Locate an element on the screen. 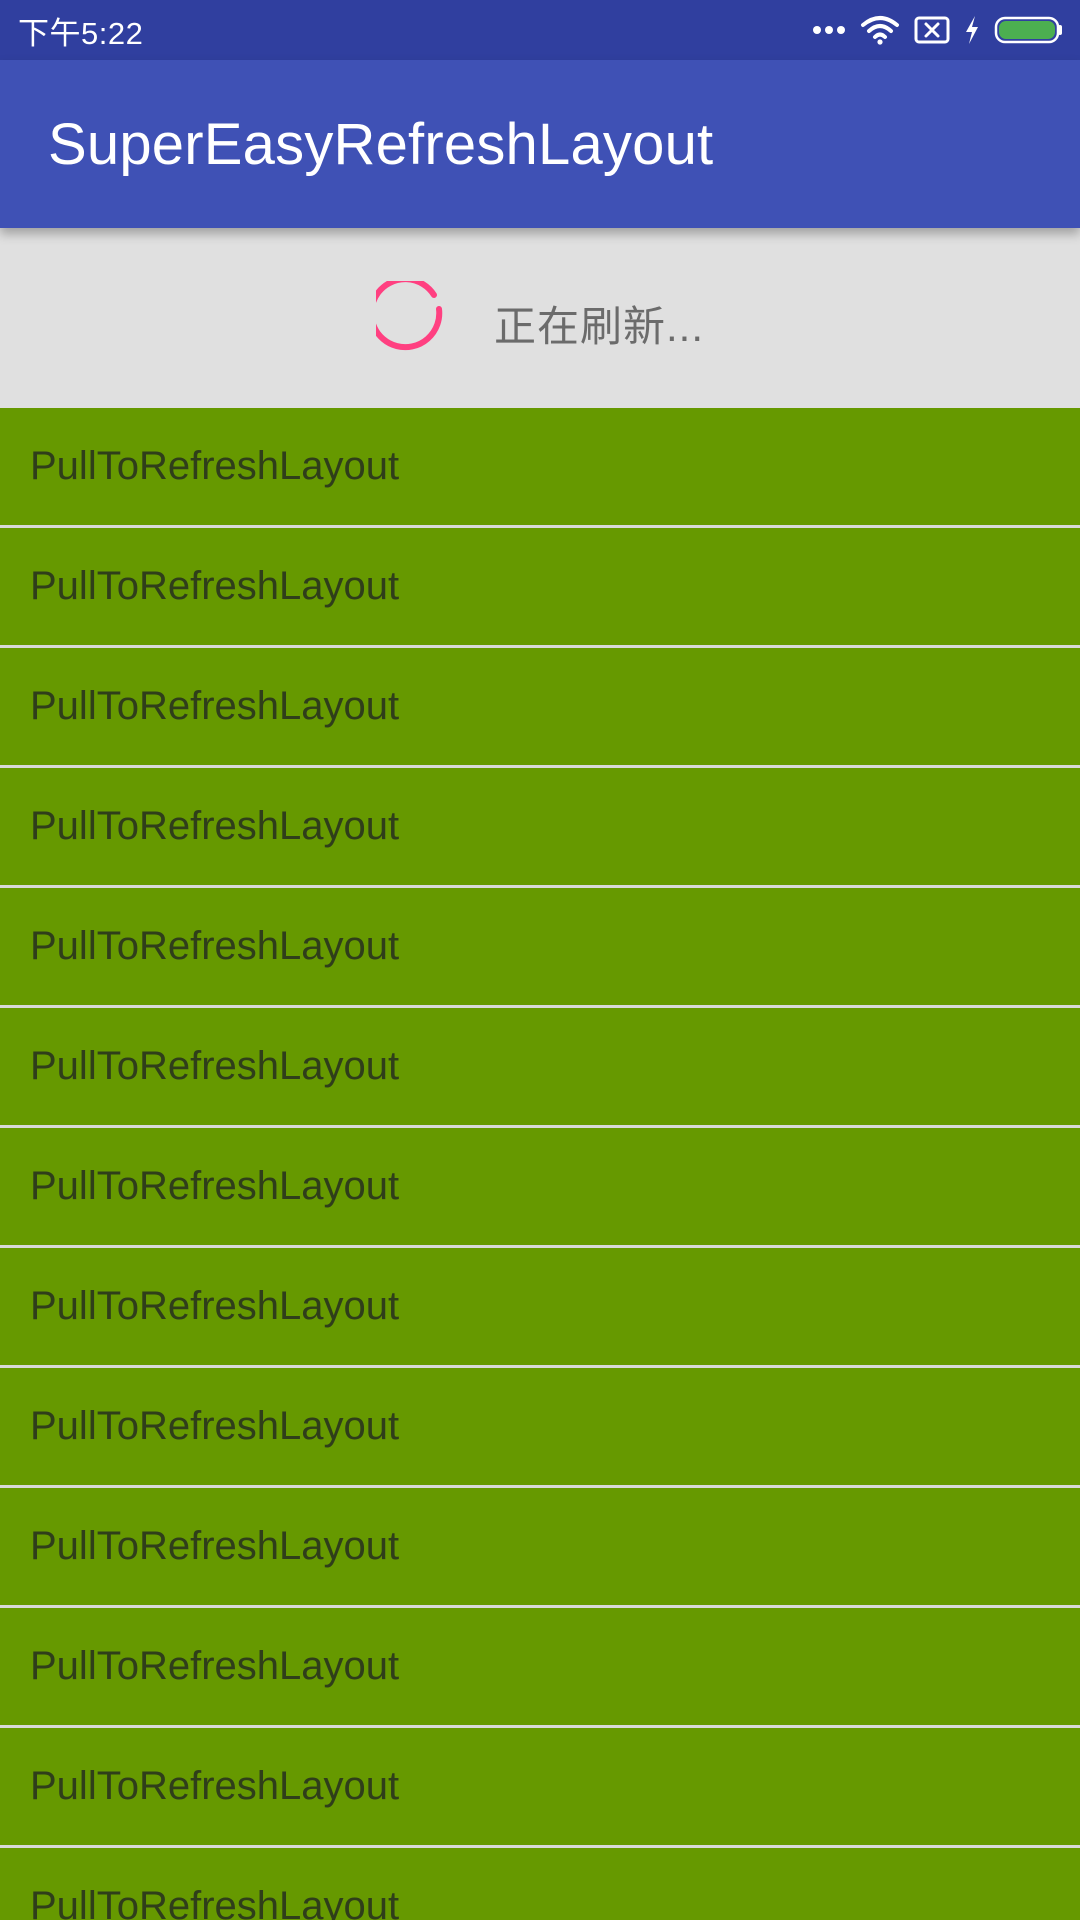  wifi-icon is located at coordinates (880, 30).